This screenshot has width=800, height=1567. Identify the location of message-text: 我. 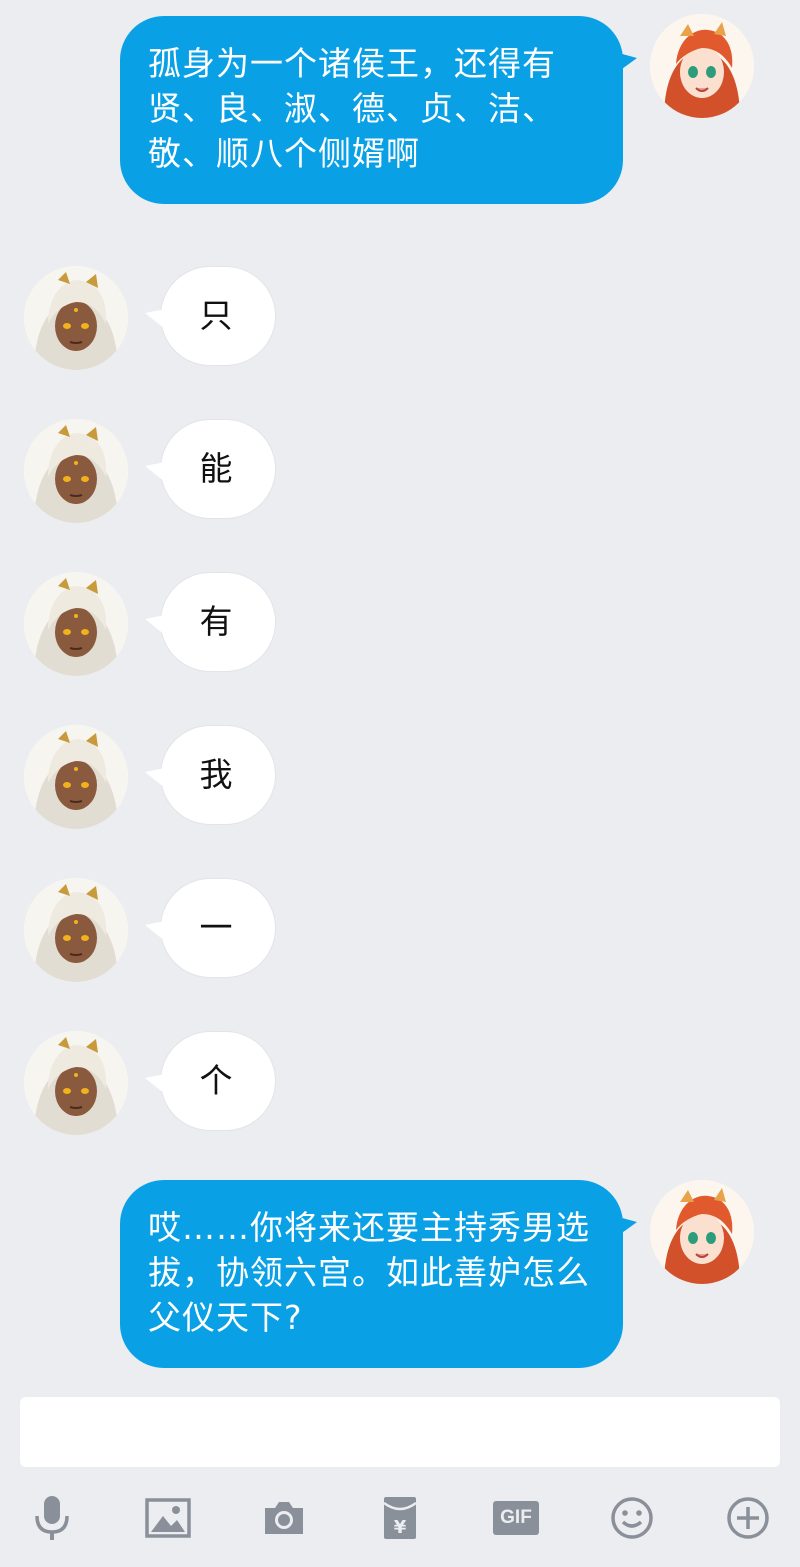
(216, 774).